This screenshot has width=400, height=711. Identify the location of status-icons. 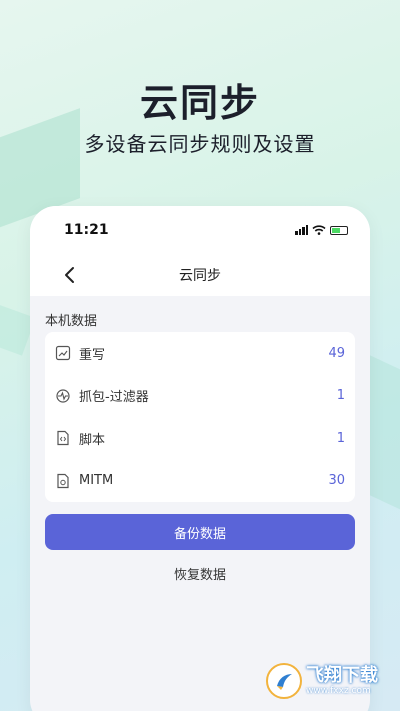
(321, 230).